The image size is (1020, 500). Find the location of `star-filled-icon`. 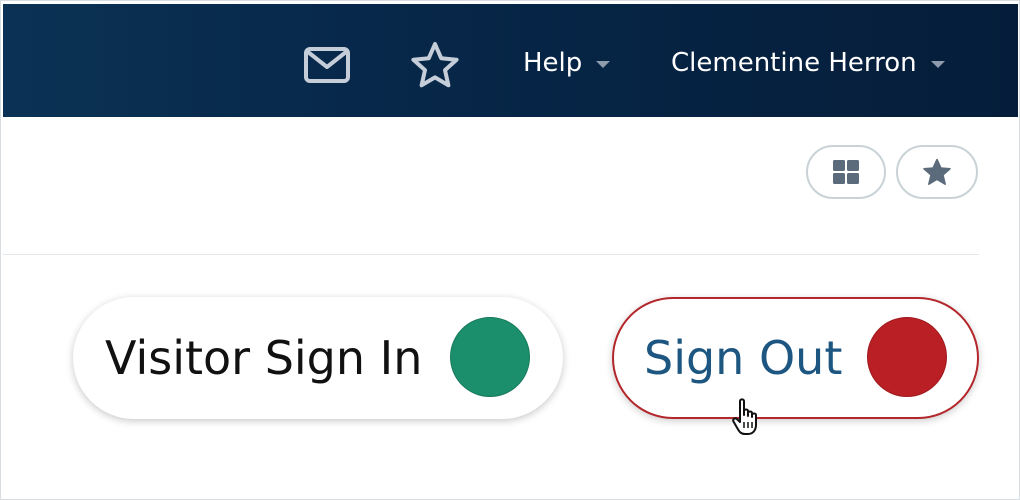

star-filled-icon is located at coordinates (937, 171).